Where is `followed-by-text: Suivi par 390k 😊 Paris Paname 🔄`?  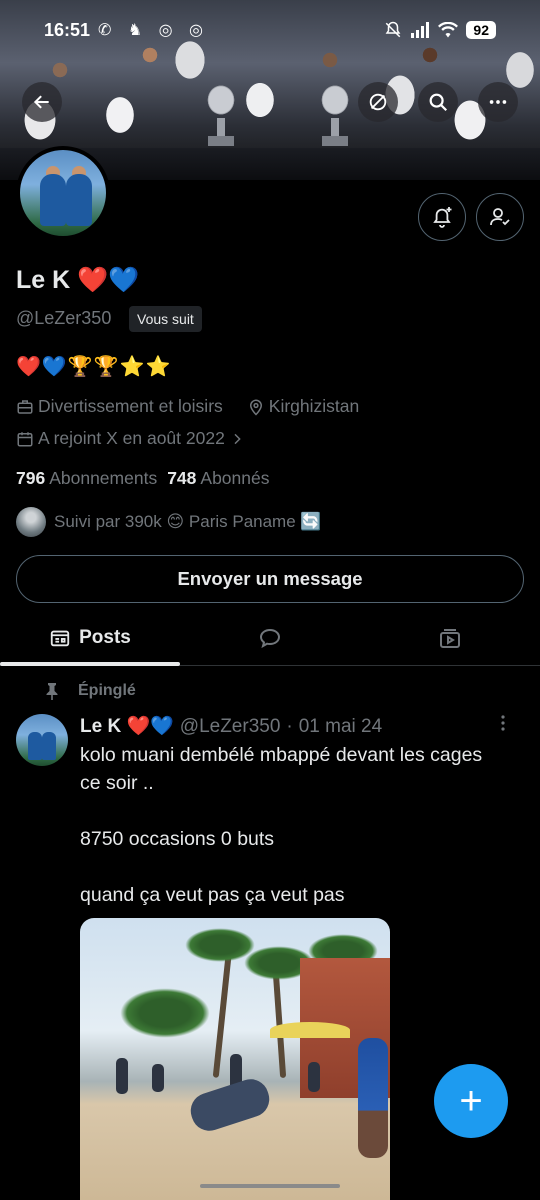
followed-by-text: Suivi par 390k 😊 Paris Paname 🔄 is located at coordinates (188, 521).